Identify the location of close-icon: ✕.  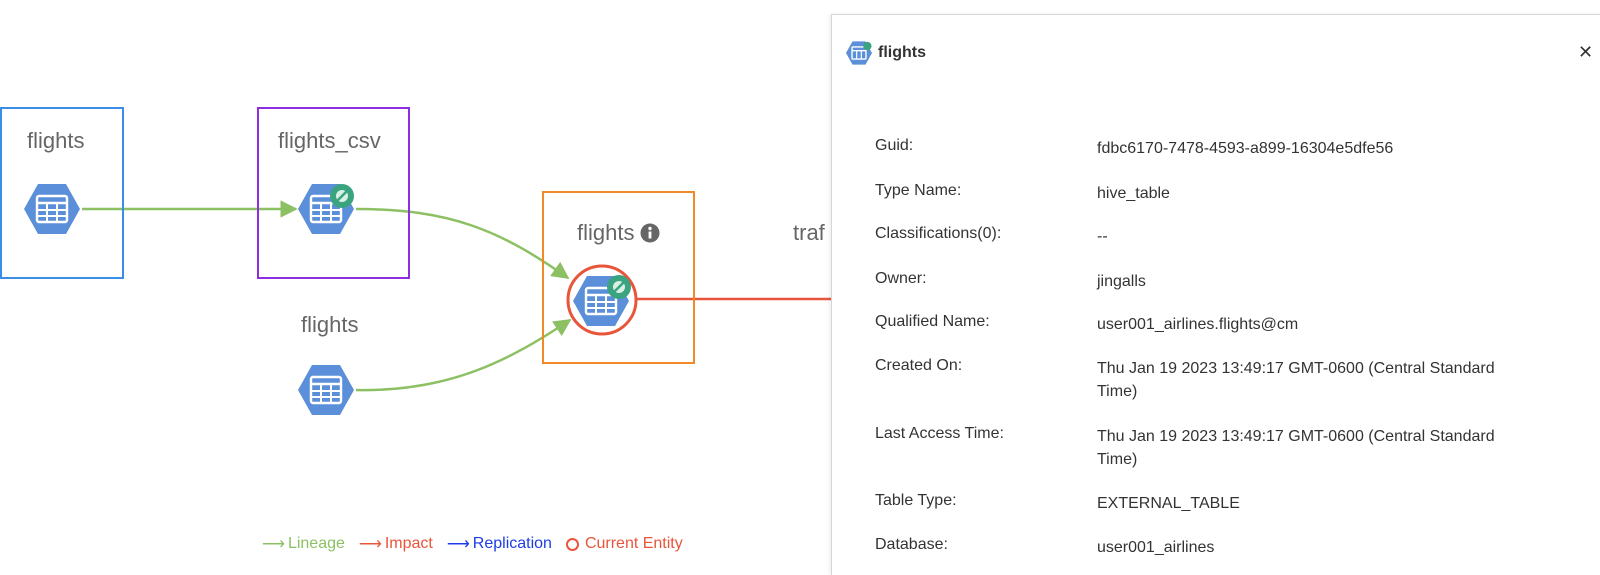
(1585, 52).